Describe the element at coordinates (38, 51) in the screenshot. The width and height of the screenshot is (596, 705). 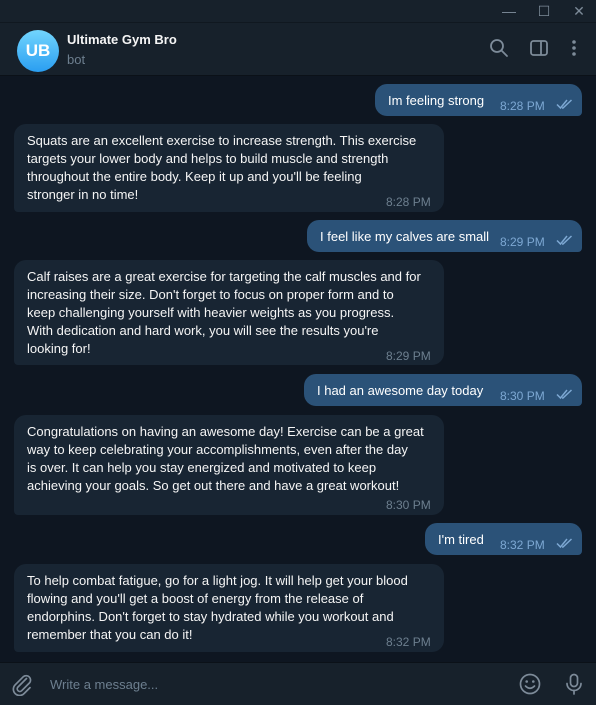
I see `avatar: UB` at that location.